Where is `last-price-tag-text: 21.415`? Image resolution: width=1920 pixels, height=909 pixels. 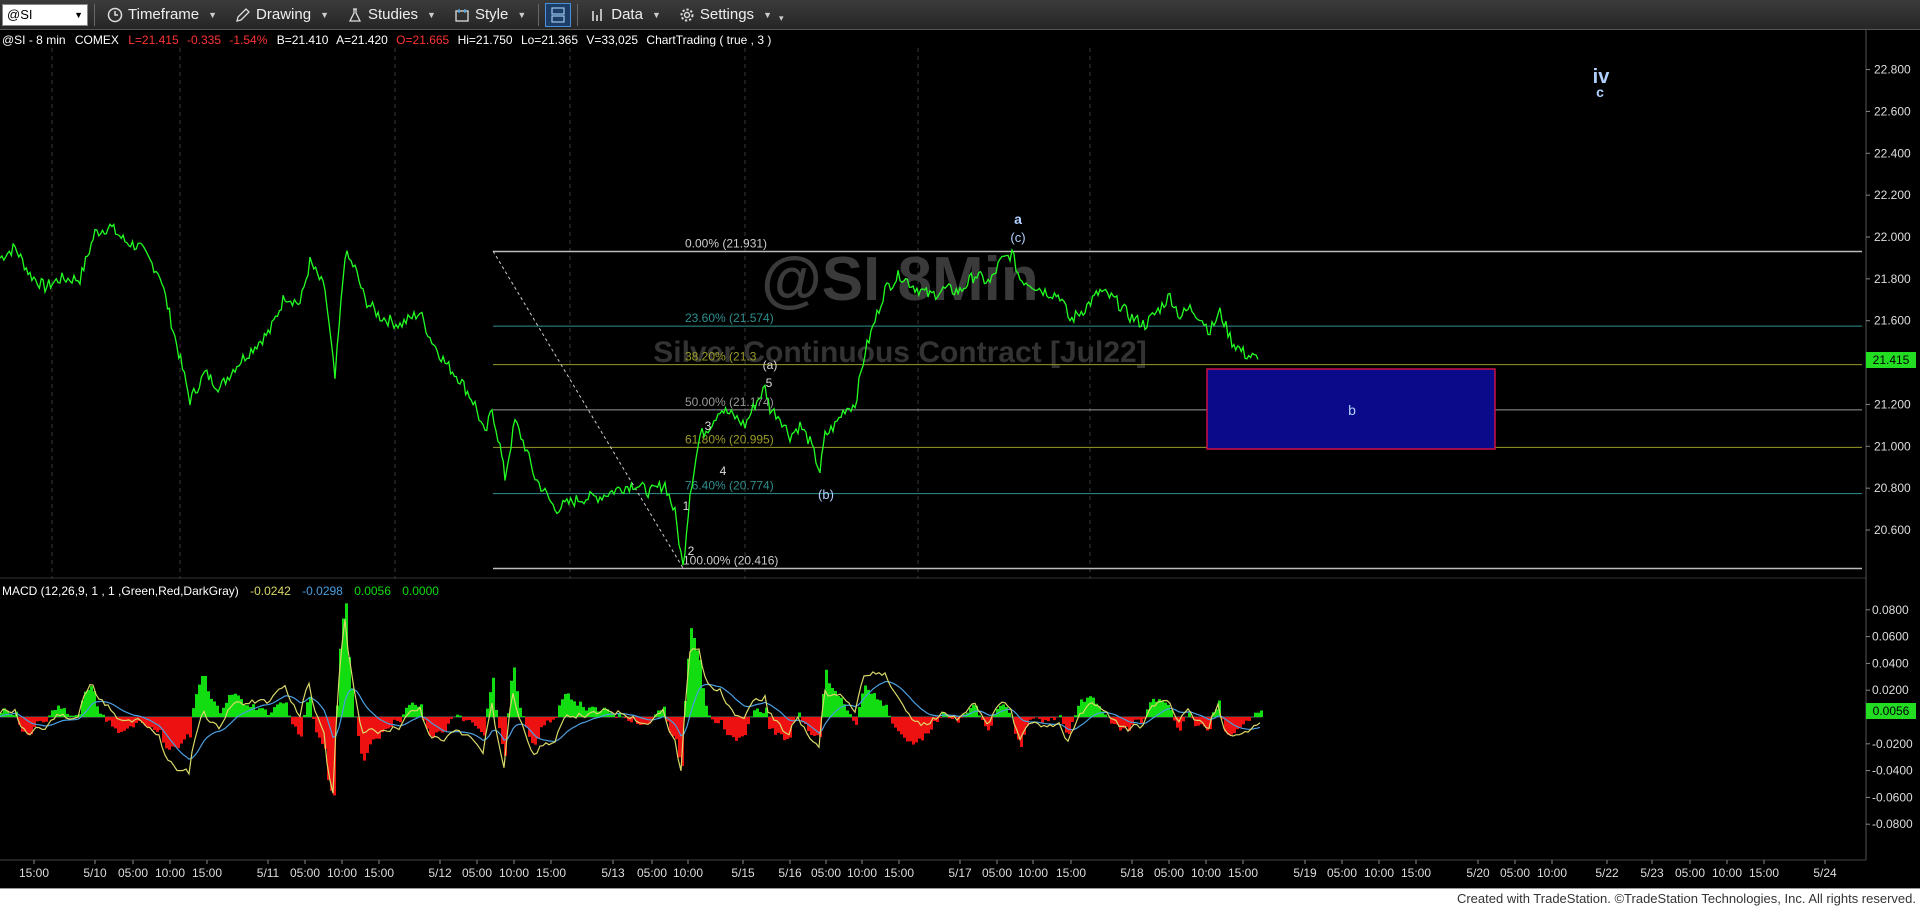
last-price-tag-text: 21.415 is located at coordinates (1891, 360).